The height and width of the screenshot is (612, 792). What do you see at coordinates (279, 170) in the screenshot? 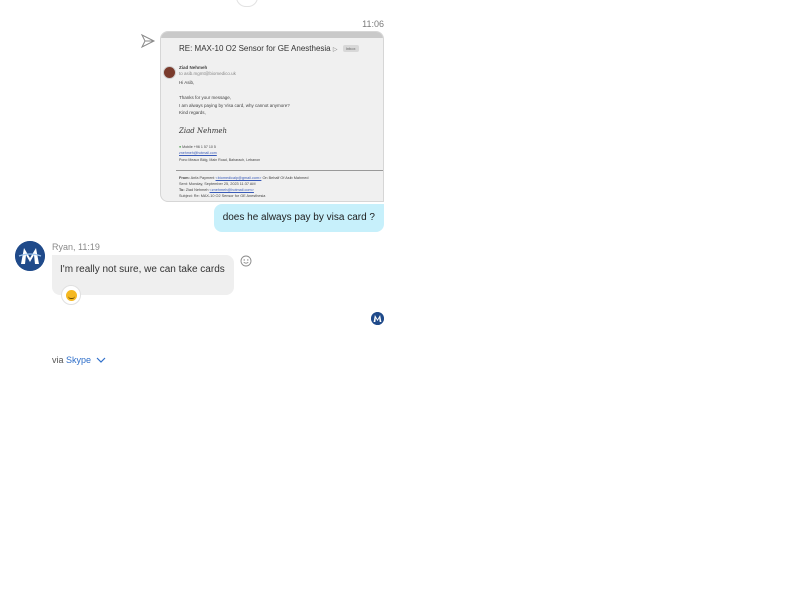
I see `email-separator` at bounding box center [279, 170].